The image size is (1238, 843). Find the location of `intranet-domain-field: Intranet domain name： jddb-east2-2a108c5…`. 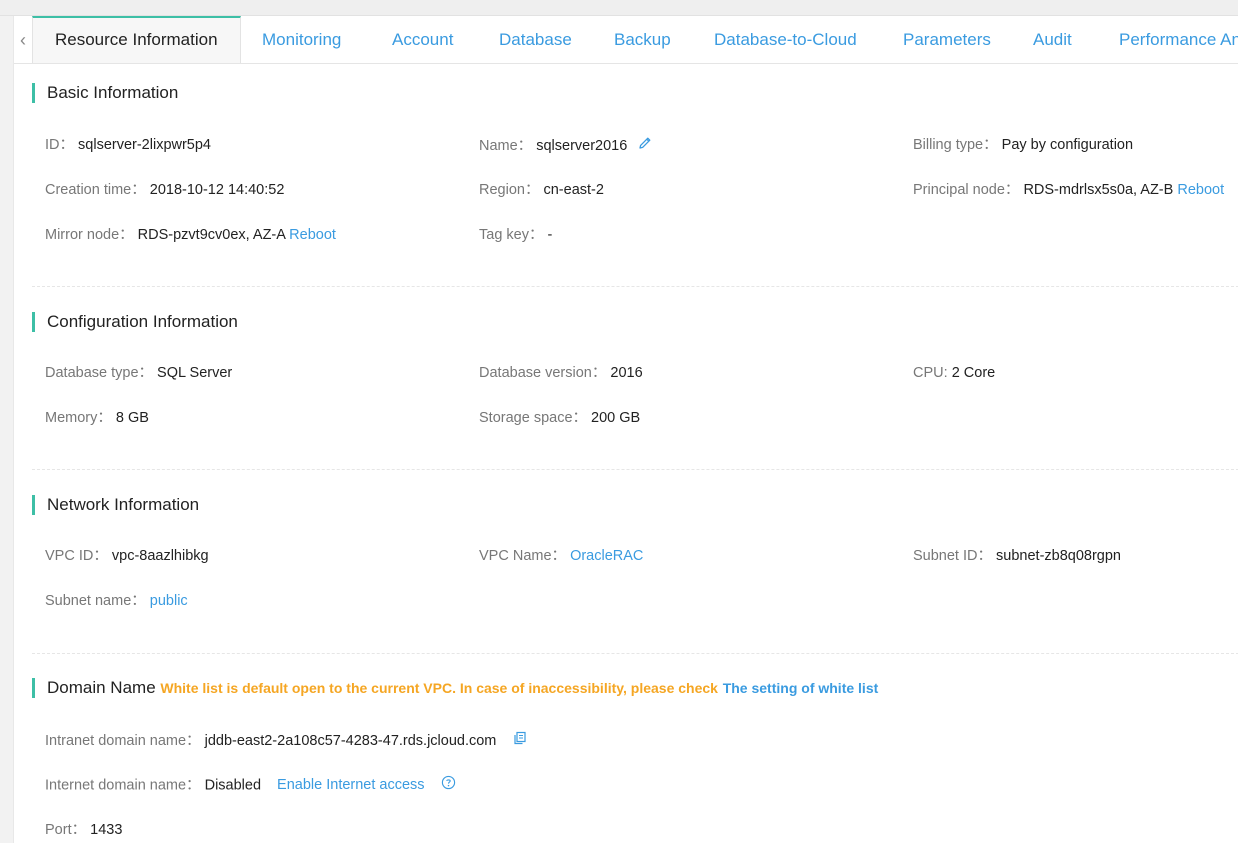

intranet-domain-field: Intranet domain name： jddb-east2-2a108c5… is located at coordinates (286, 741).